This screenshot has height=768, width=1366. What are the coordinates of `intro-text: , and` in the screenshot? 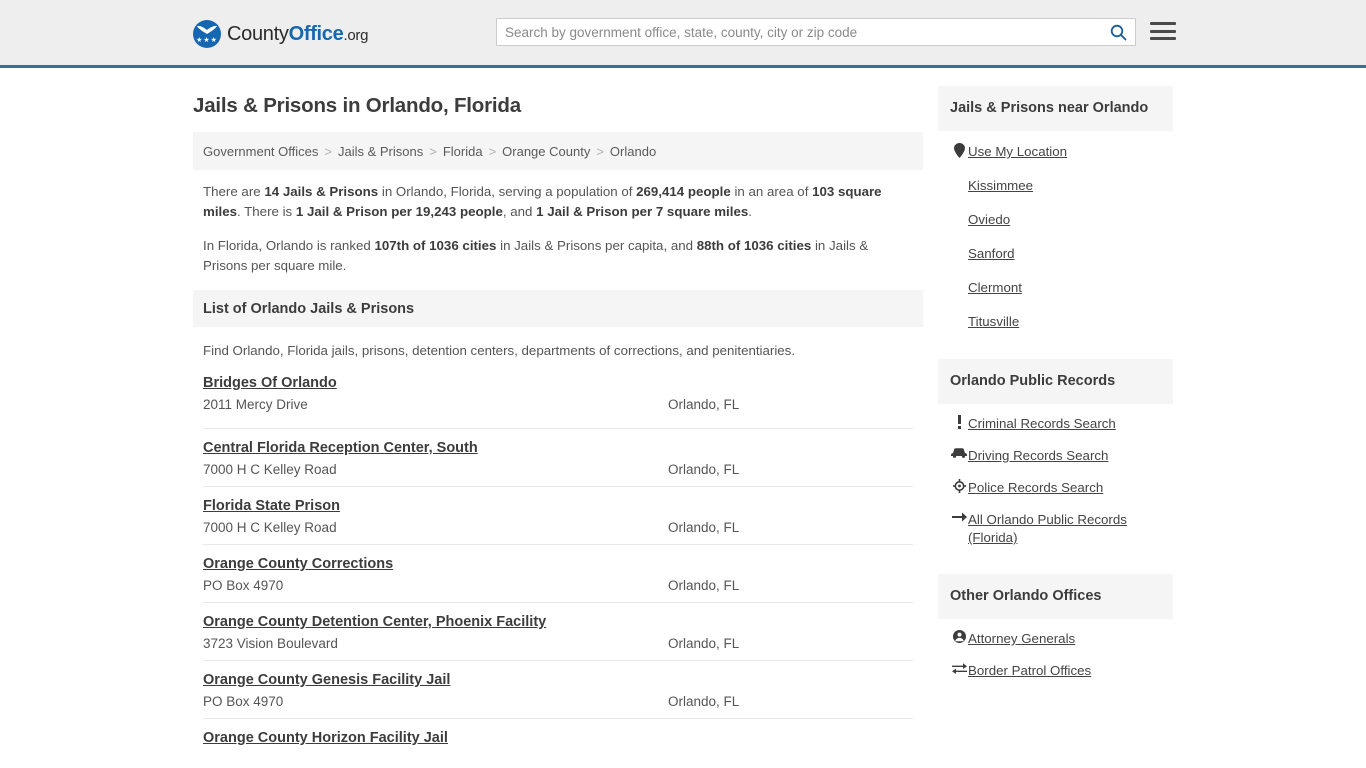 It's located at (519, 211).